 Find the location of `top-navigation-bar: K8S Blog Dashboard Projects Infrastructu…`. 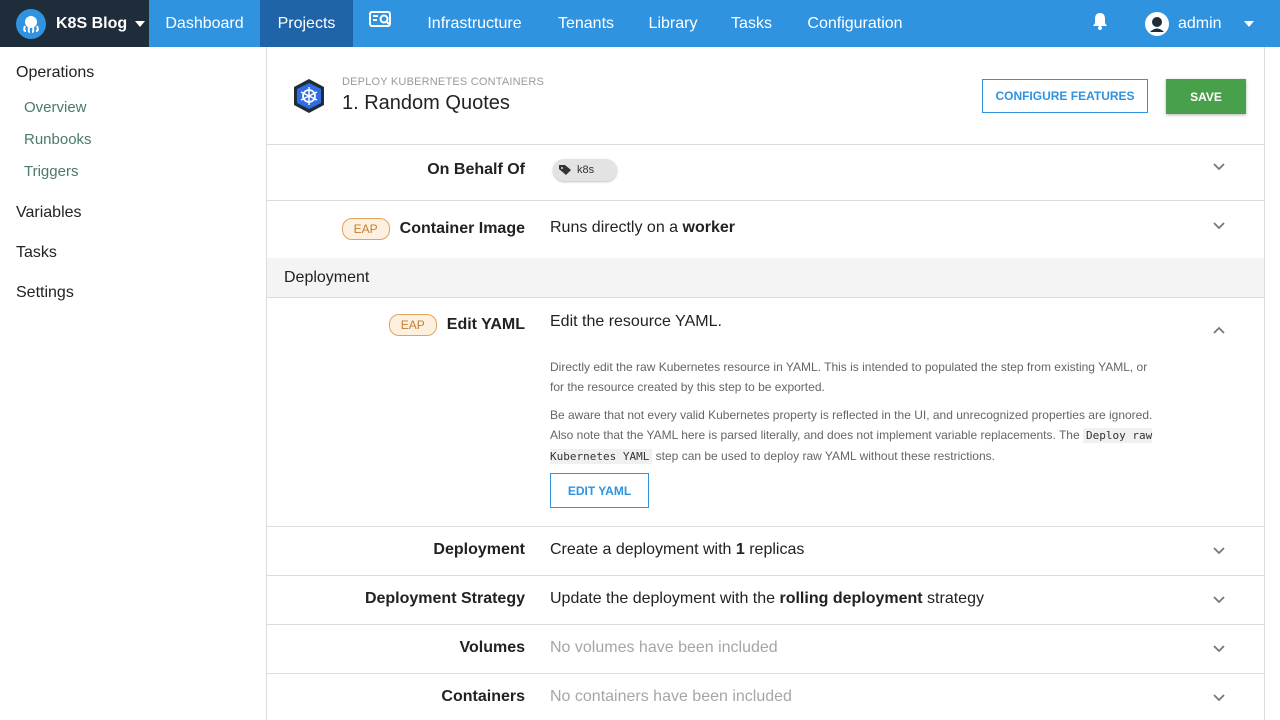

top-navigation-bar: K8S Blog Dashboard Projects Infrastructu… is located at coordinates (640, 23).